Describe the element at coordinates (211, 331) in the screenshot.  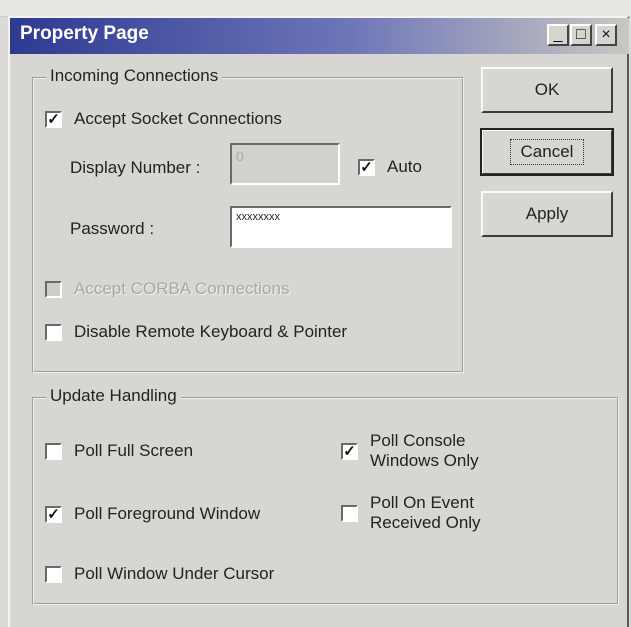
I see `disable-remote-label: Disable Remote Keyboard & Pointer` at that location.